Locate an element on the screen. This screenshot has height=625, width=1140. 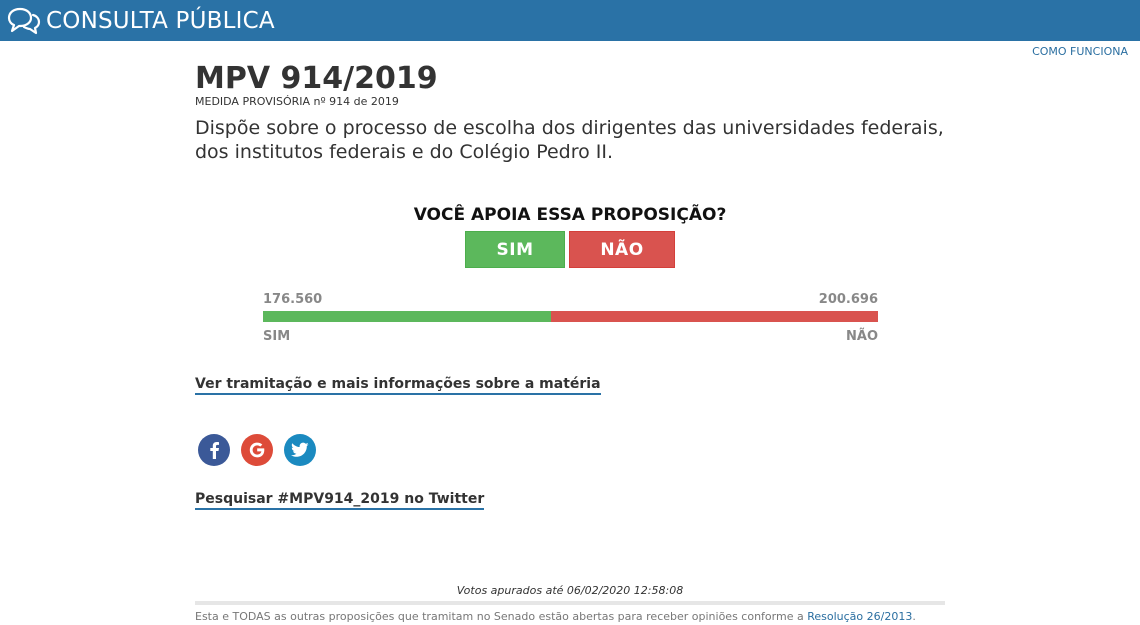
footer-divider is located at coordinates (570, 603).